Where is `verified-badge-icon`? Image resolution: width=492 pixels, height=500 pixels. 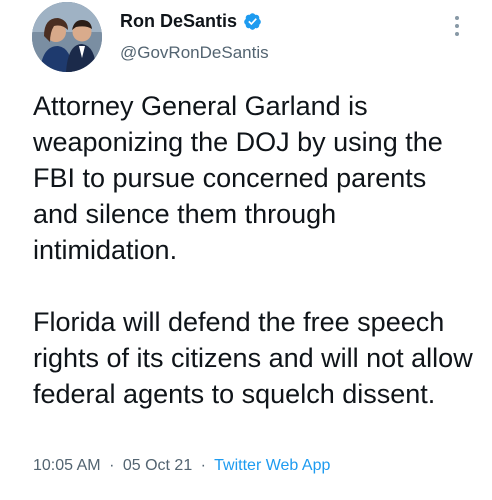
verified-badge-icon is located at coordinates (252, 21).